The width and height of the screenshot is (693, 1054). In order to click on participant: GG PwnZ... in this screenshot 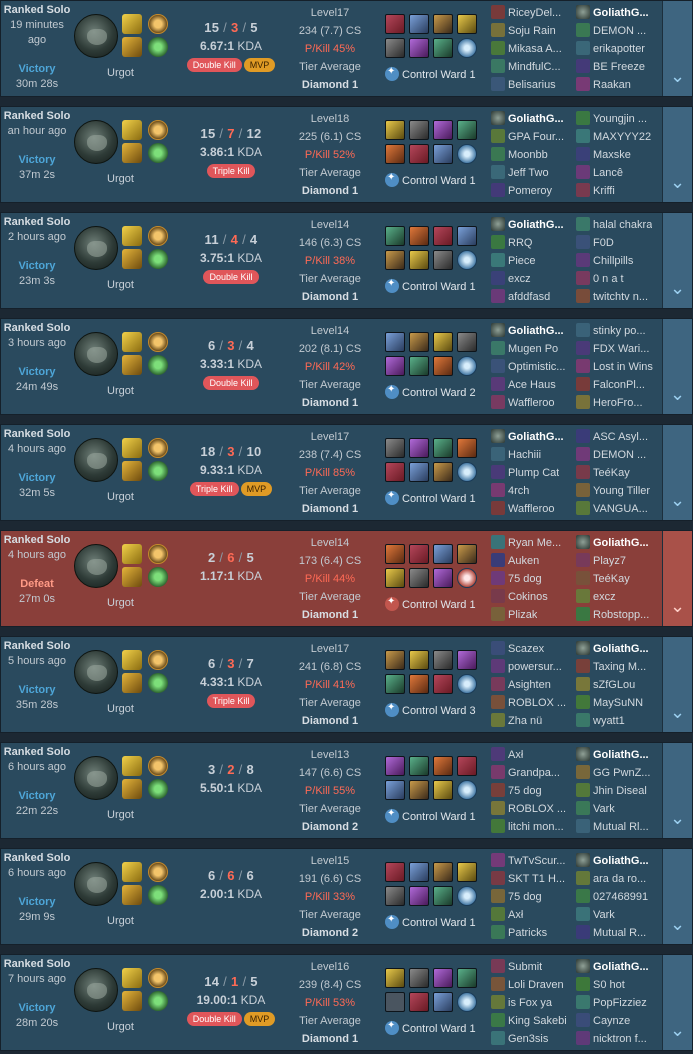, I will do `click(619, 773)`.